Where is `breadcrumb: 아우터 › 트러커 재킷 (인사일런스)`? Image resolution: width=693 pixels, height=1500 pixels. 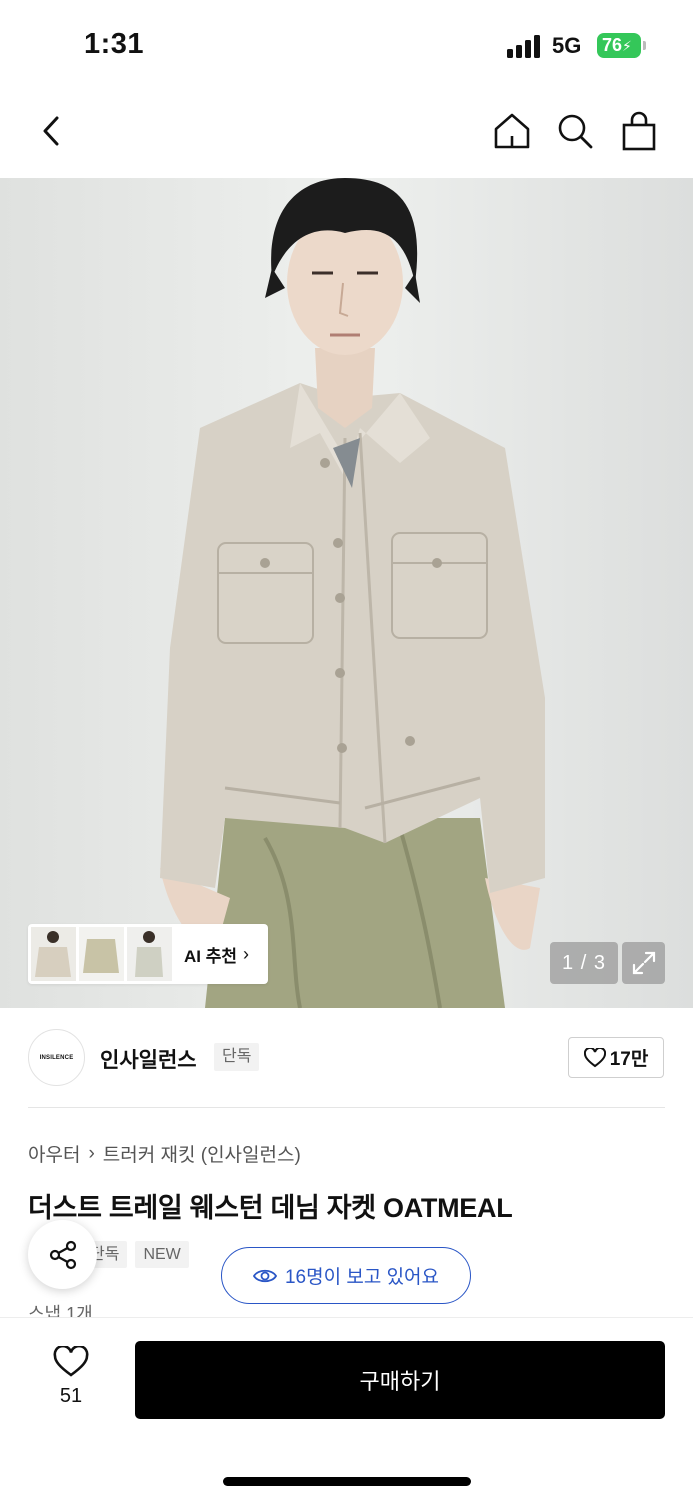
breadcrumb: 아우터 › 트러커 재킷 (인사일런스) is located at coordinates (164, 1153).